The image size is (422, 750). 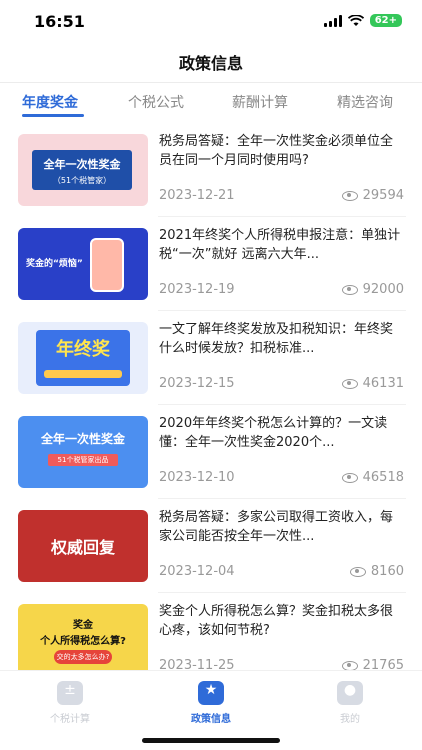 I want to click on battery-indicator: 62+, so click(x=385, y=20).